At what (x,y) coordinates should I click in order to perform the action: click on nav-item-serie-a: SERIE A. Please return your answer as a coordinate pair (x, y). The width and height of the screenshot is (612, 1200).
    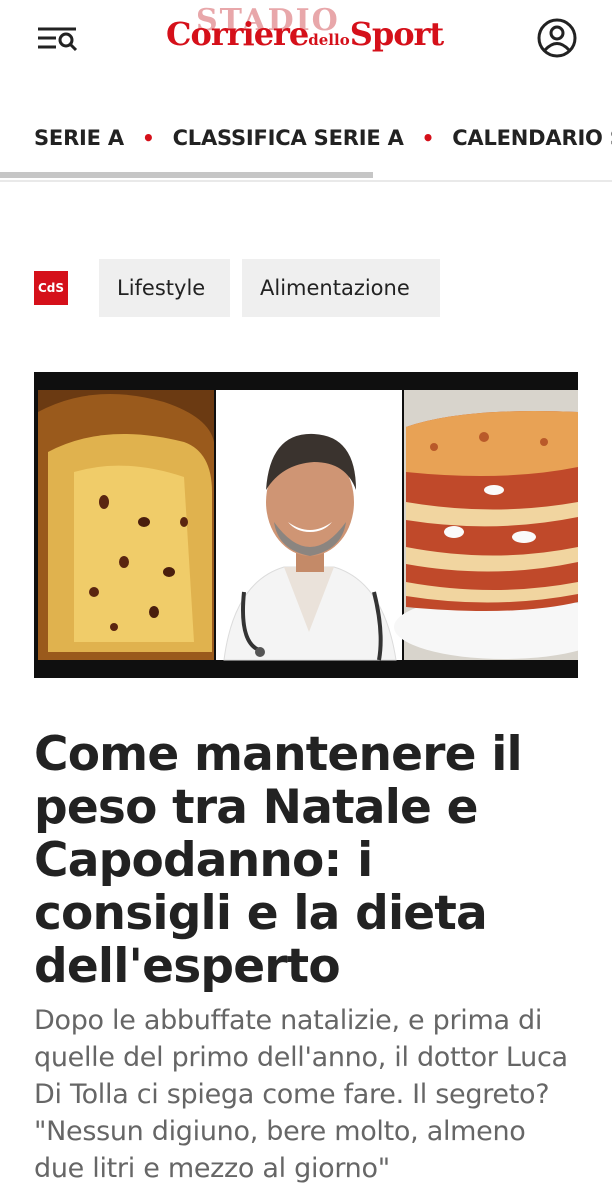
    Looking at the image, I should click on (79, 138).